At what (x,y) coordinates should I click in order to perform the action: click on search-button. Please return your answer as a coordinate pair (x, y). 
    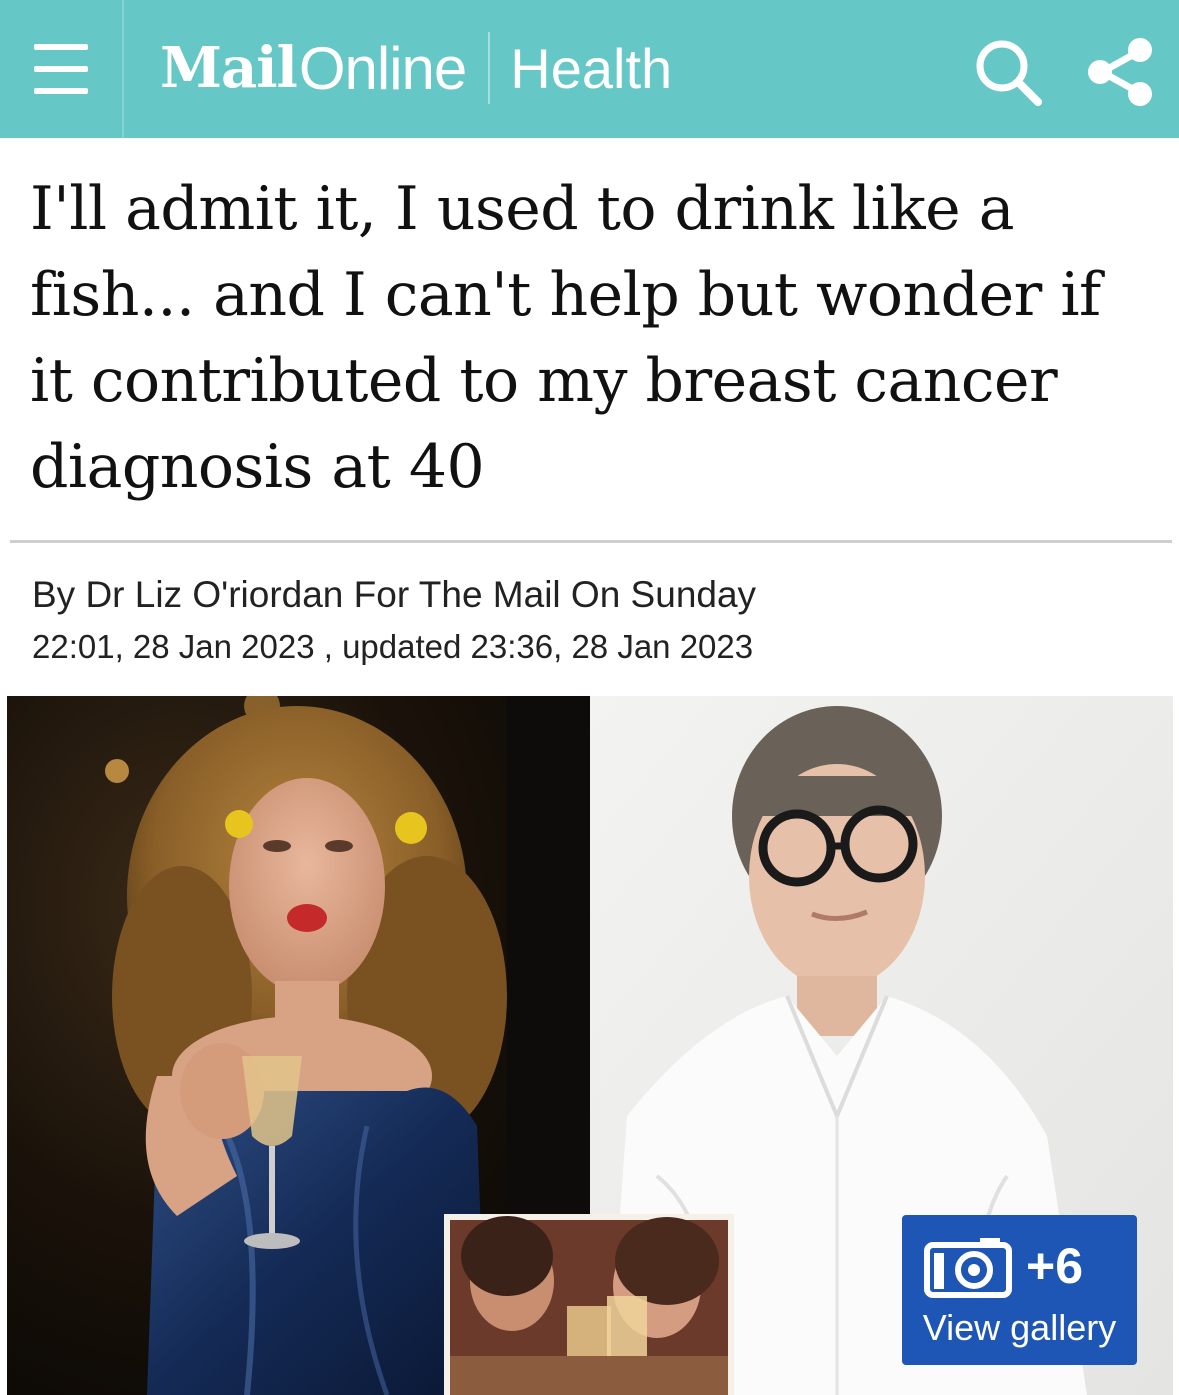
    Looking at the image, I should click on (1008, 72).